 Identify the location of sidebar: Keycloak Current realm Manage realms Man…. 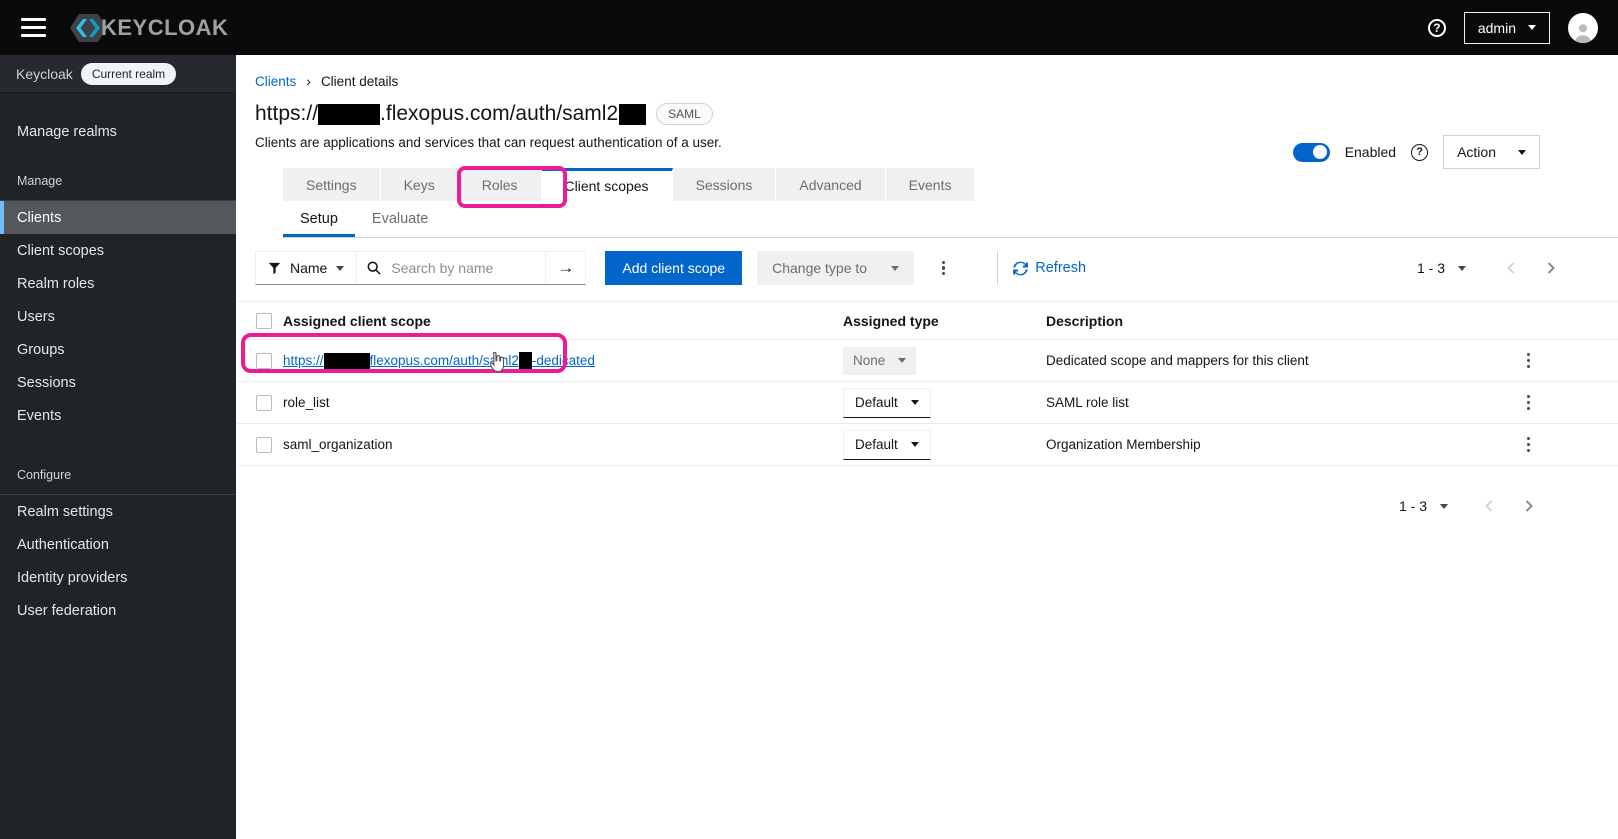
(118, 447).